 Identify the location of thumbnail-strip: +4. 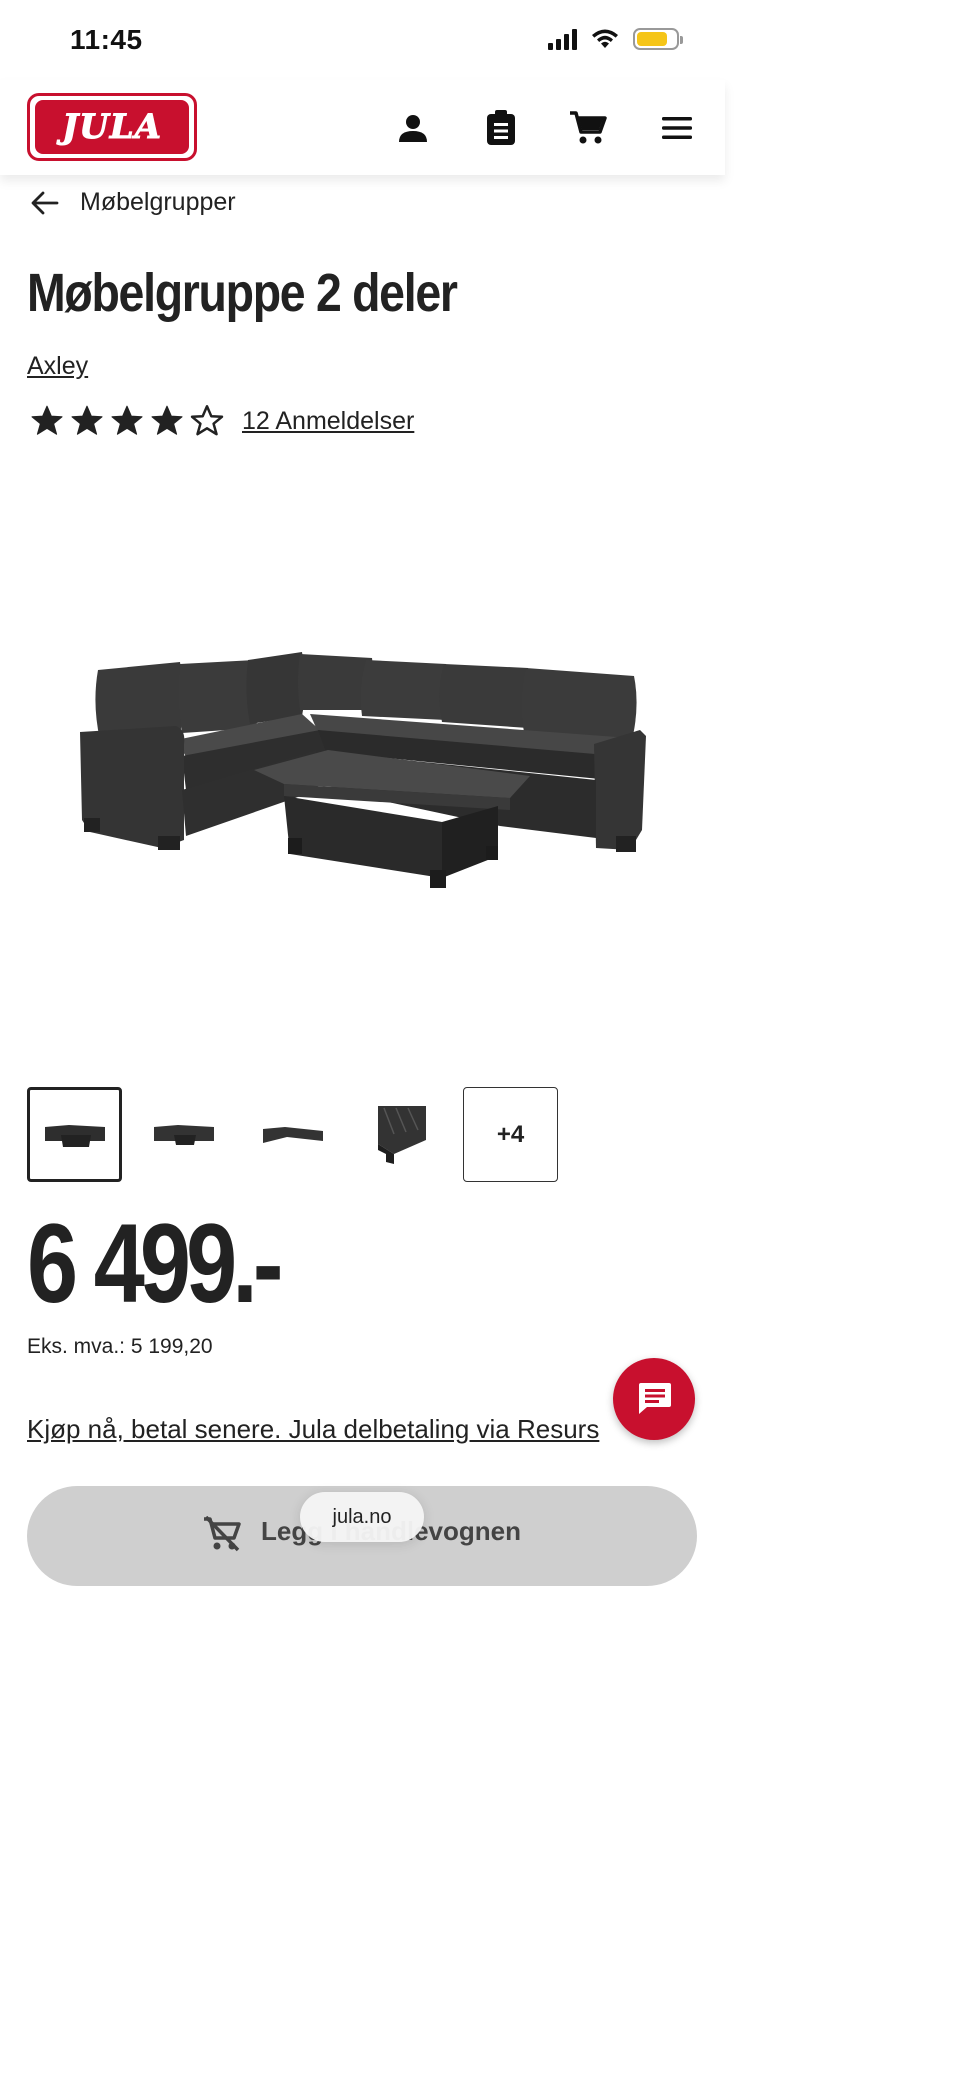
(292, 1134).